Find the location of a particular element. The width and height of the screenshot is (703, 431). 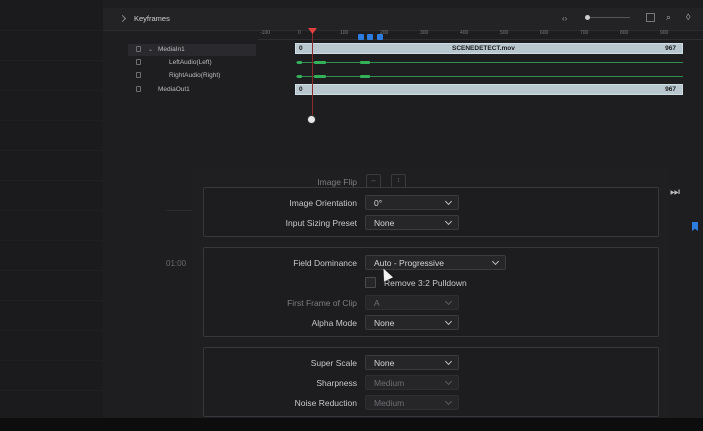

ruler-tick: 300 is located at coordinates (424, 33).